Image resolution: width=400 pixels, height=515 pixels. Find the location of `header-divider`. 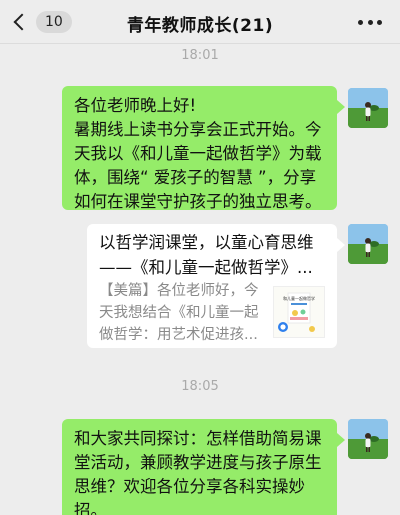

header-divider is located at coordinates (200, 43).